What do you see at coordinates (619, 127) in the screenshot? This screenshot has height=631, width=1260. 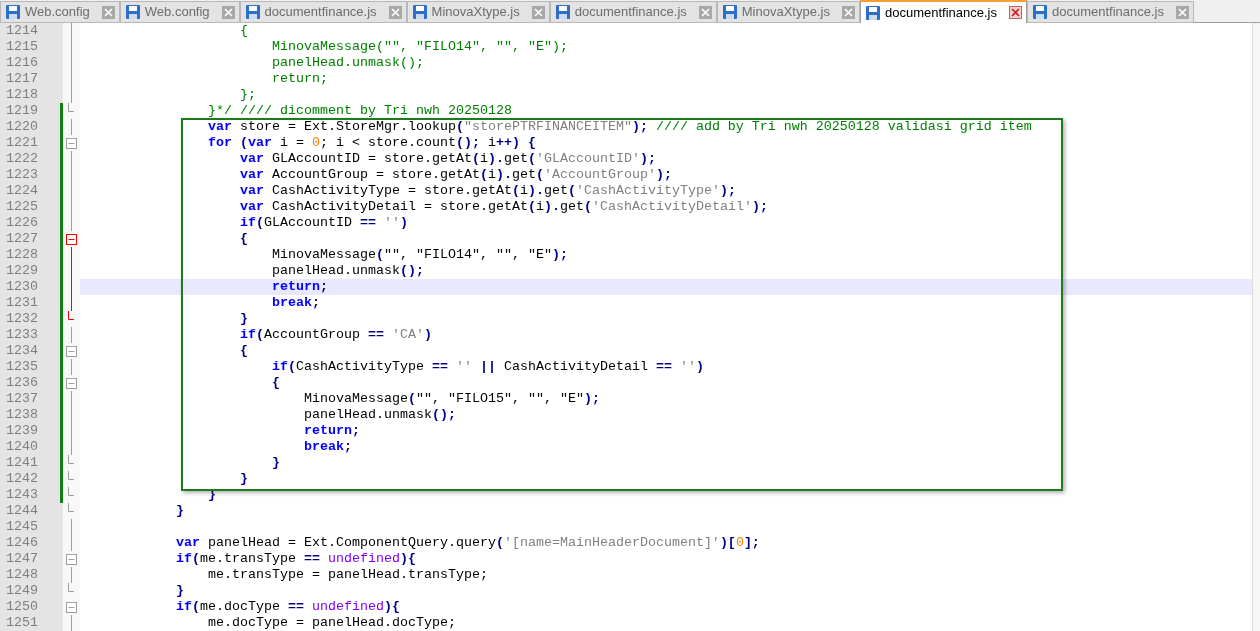 I see `code-line: var store = Ext.StoreMgr.lookup("storePTRFINANCEITEM"); //// add by Tri nwh 20250128 validasi grid item` at bounding box center [619, 127].